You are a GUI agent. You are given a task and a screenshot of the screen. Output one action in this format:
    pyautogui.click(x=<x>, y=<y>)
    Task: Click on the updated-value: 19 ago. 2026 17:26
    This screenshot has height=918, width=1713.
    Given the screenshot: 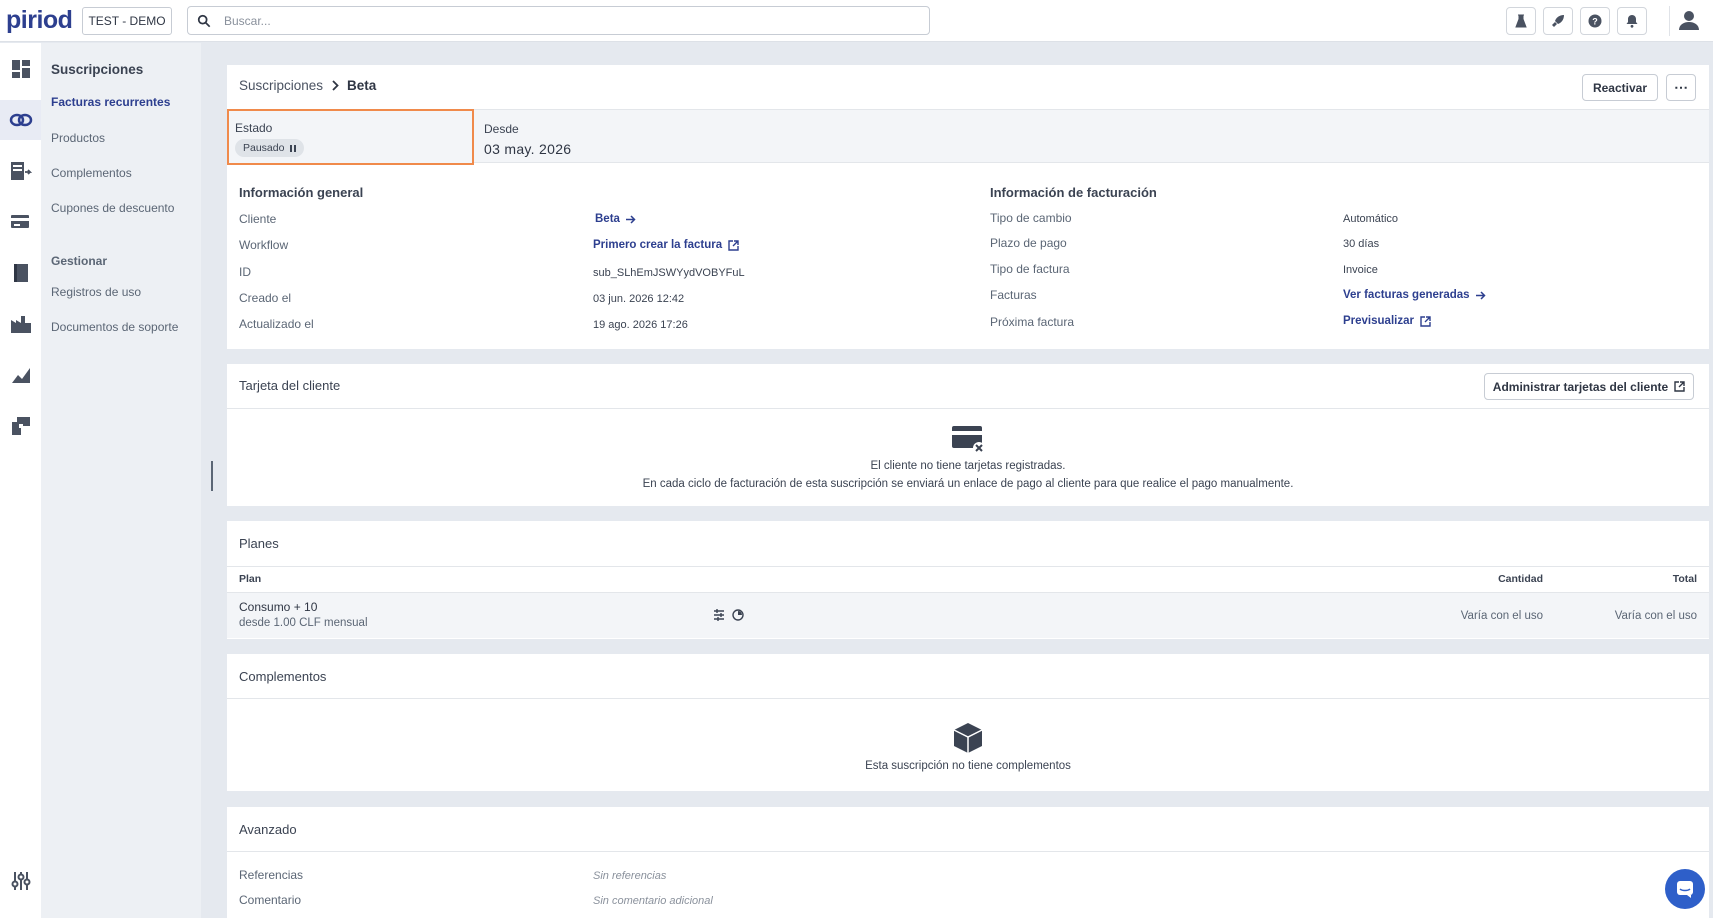 What is the action you would take?
    pyautogui.click(x=640, y=325)
    